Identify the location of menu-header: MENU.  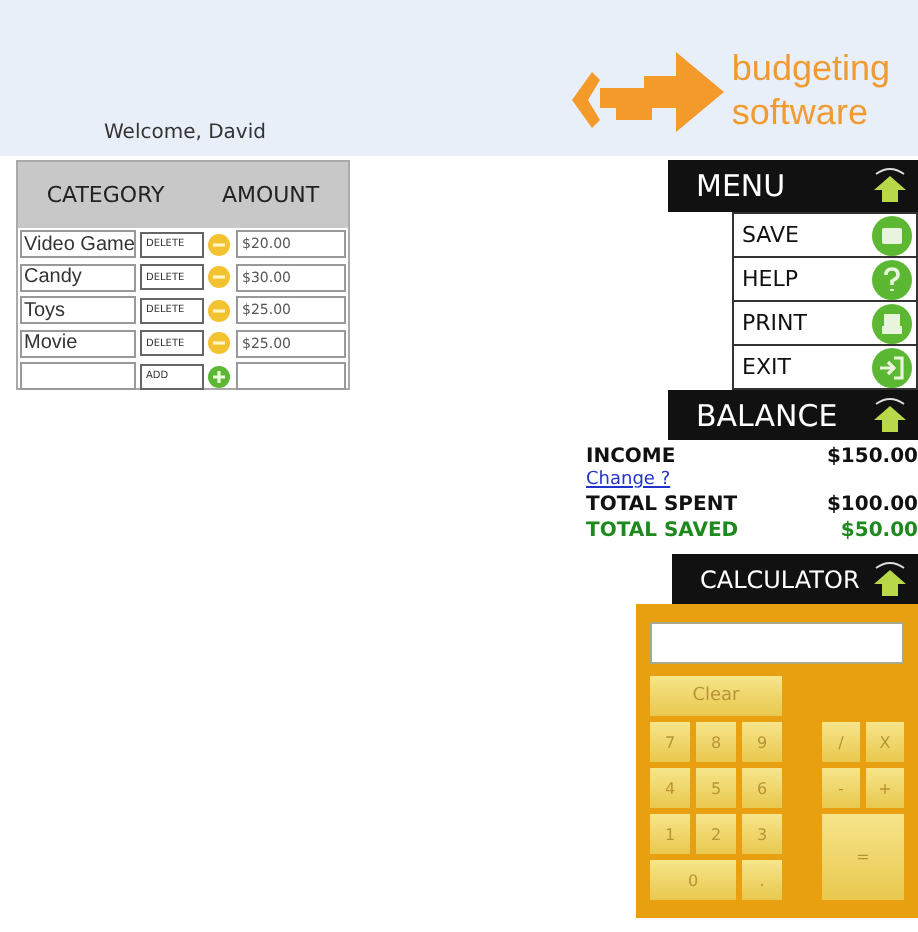
(793, 186).